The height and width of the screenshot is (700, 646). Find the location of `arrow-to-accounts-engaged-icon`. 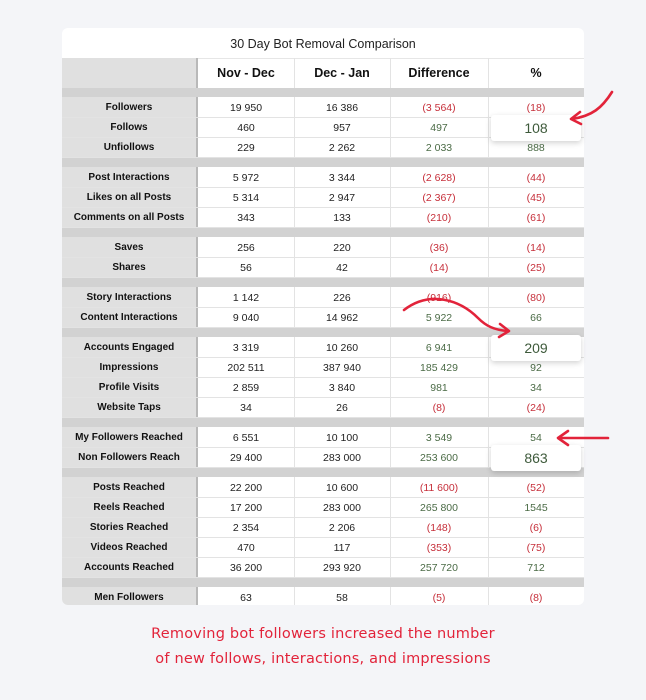

arrow-to-accounts-engaged-icon is located at coordinates (456, 315).